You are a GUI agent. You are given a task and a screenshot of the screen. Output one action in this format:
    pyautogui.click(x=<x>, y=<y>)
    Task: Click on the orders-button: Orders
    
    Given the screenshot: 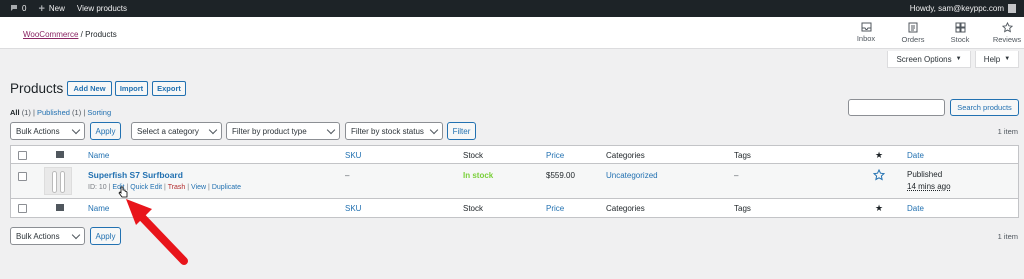 What is the action you would take?
    pyautogui.click(x=913, y=33)
    